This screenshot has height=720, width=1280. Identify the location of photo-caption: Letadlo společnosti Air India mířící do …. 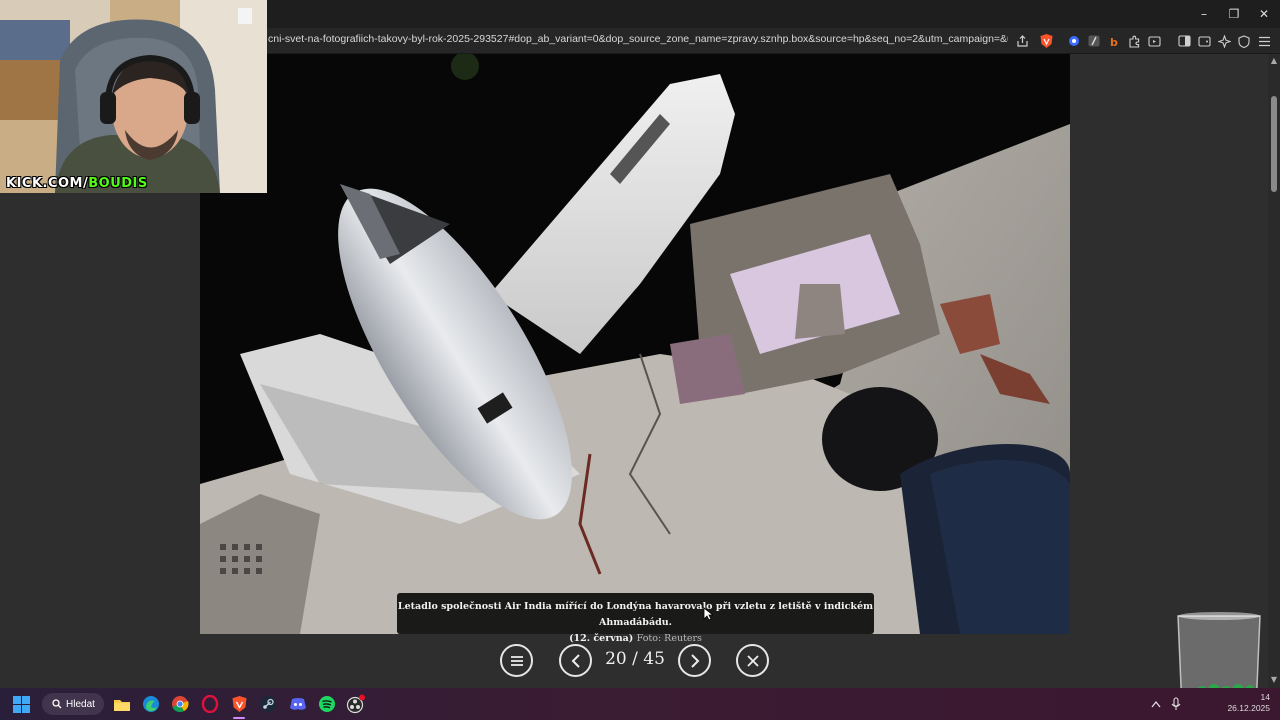
(635, 618).